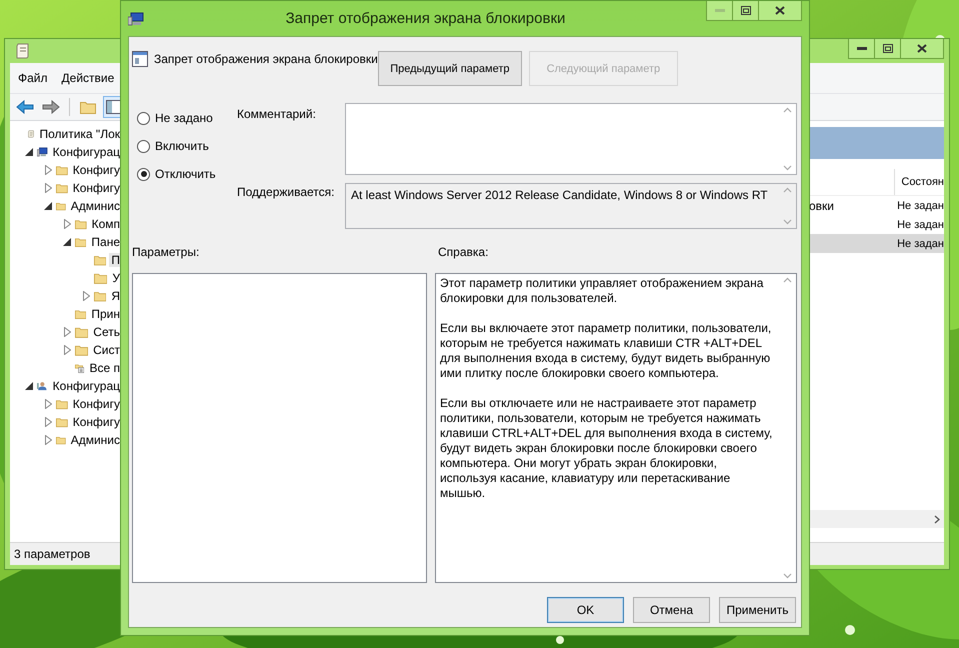 This screenshot has height=648, width=959. What do you see at coordinates (277, 114) in the screenshot?
I see `comment-label: Комментарий:` at bounding box center [277, 114].